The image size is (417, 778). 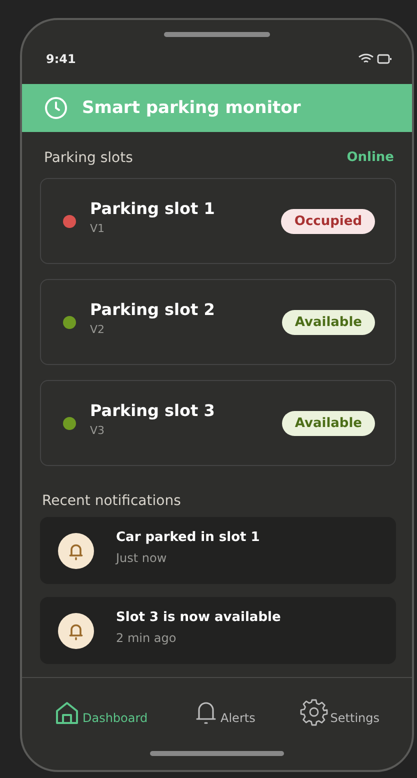 I want to click on status-badge: Occupied, so click(x=328, y=221).